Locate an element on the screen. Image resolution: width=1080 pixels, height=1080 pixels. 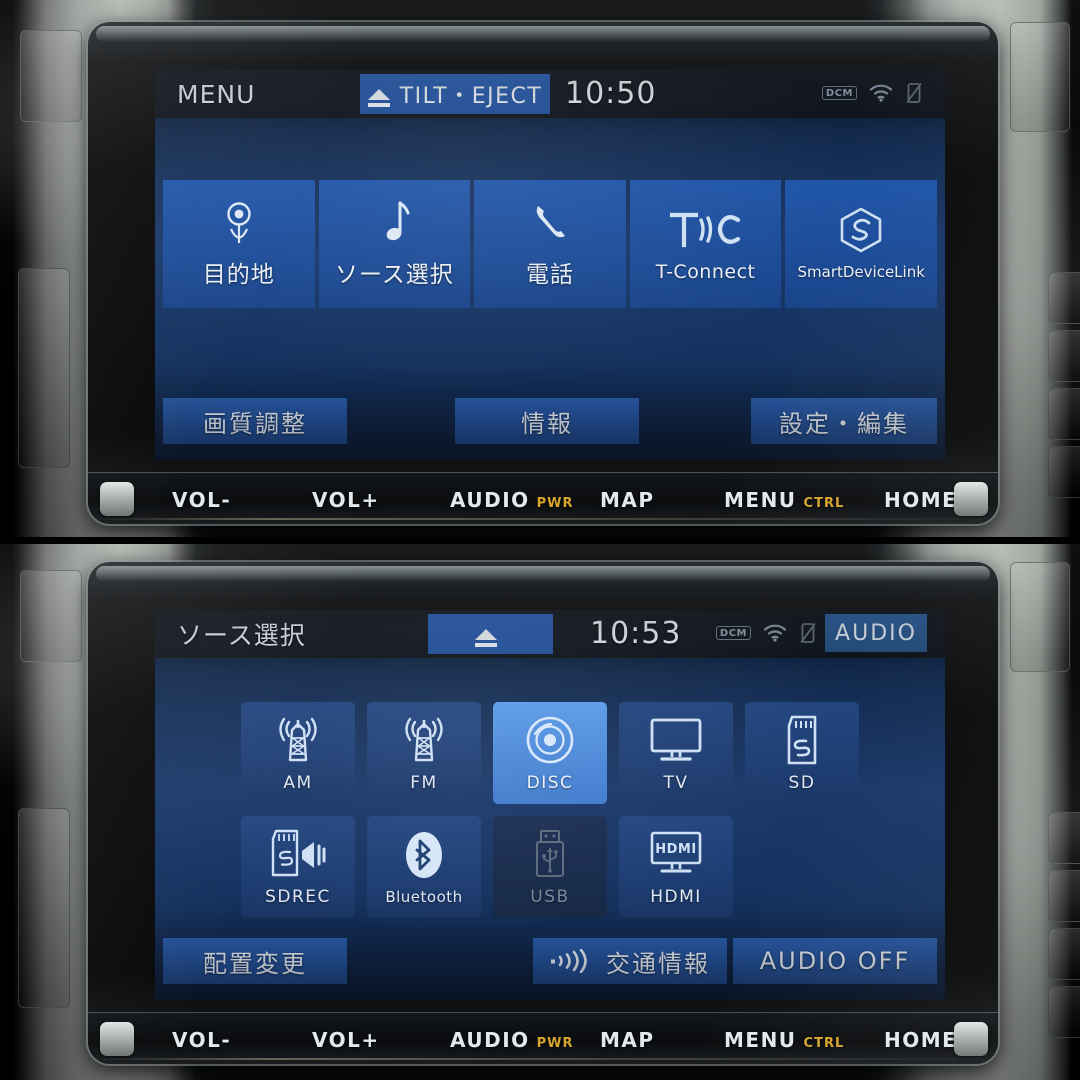
eject-button is located at coordinates (490, 634).